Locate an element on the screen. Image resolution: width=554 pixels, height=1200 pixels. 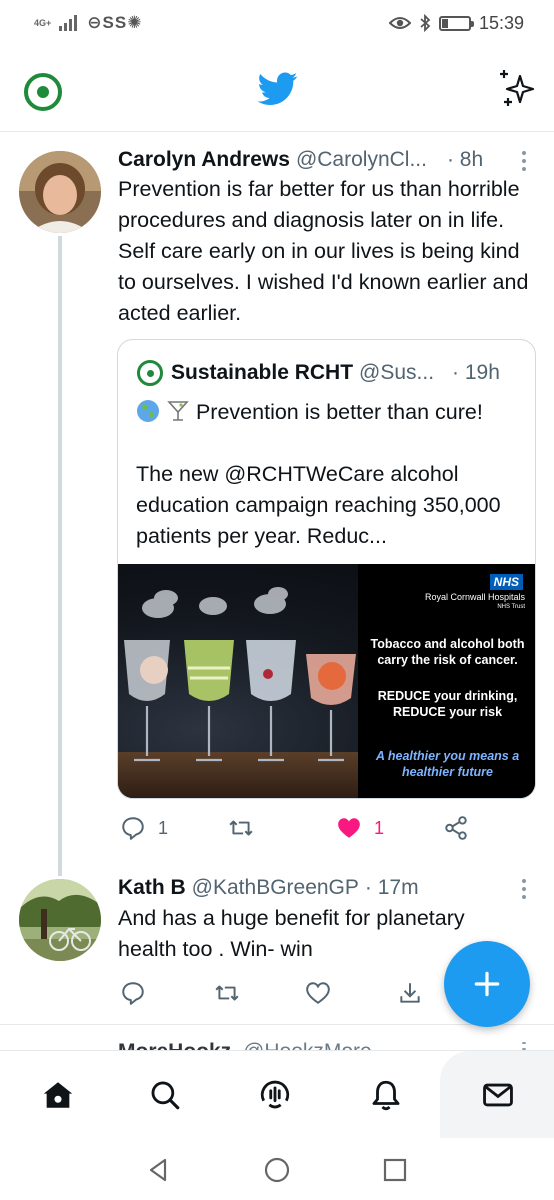
nav-notifications is located at coordinates (386, 1095).